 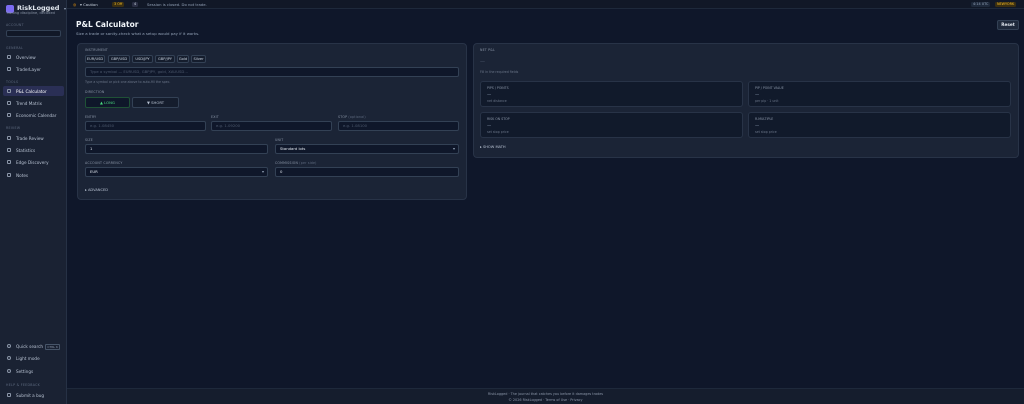 I want to click on chip-gbpjpy: GBP/JPY, so click(x=165, y=59).